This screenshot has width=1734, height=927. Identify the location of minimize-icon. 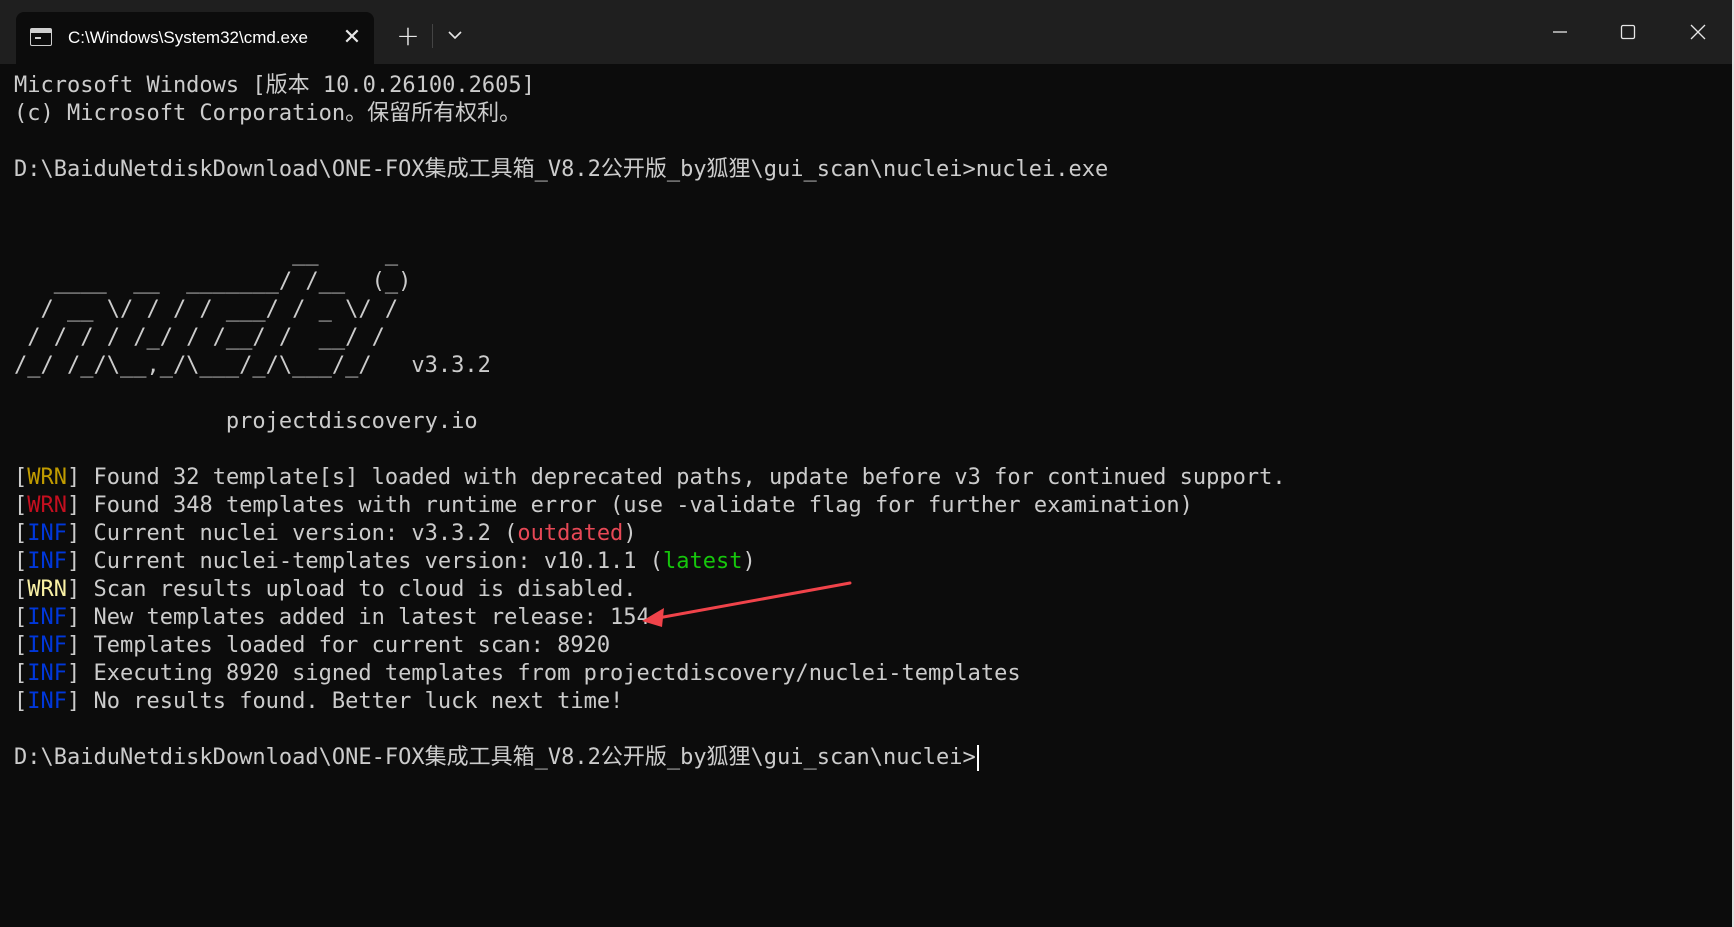
(1560, 32).